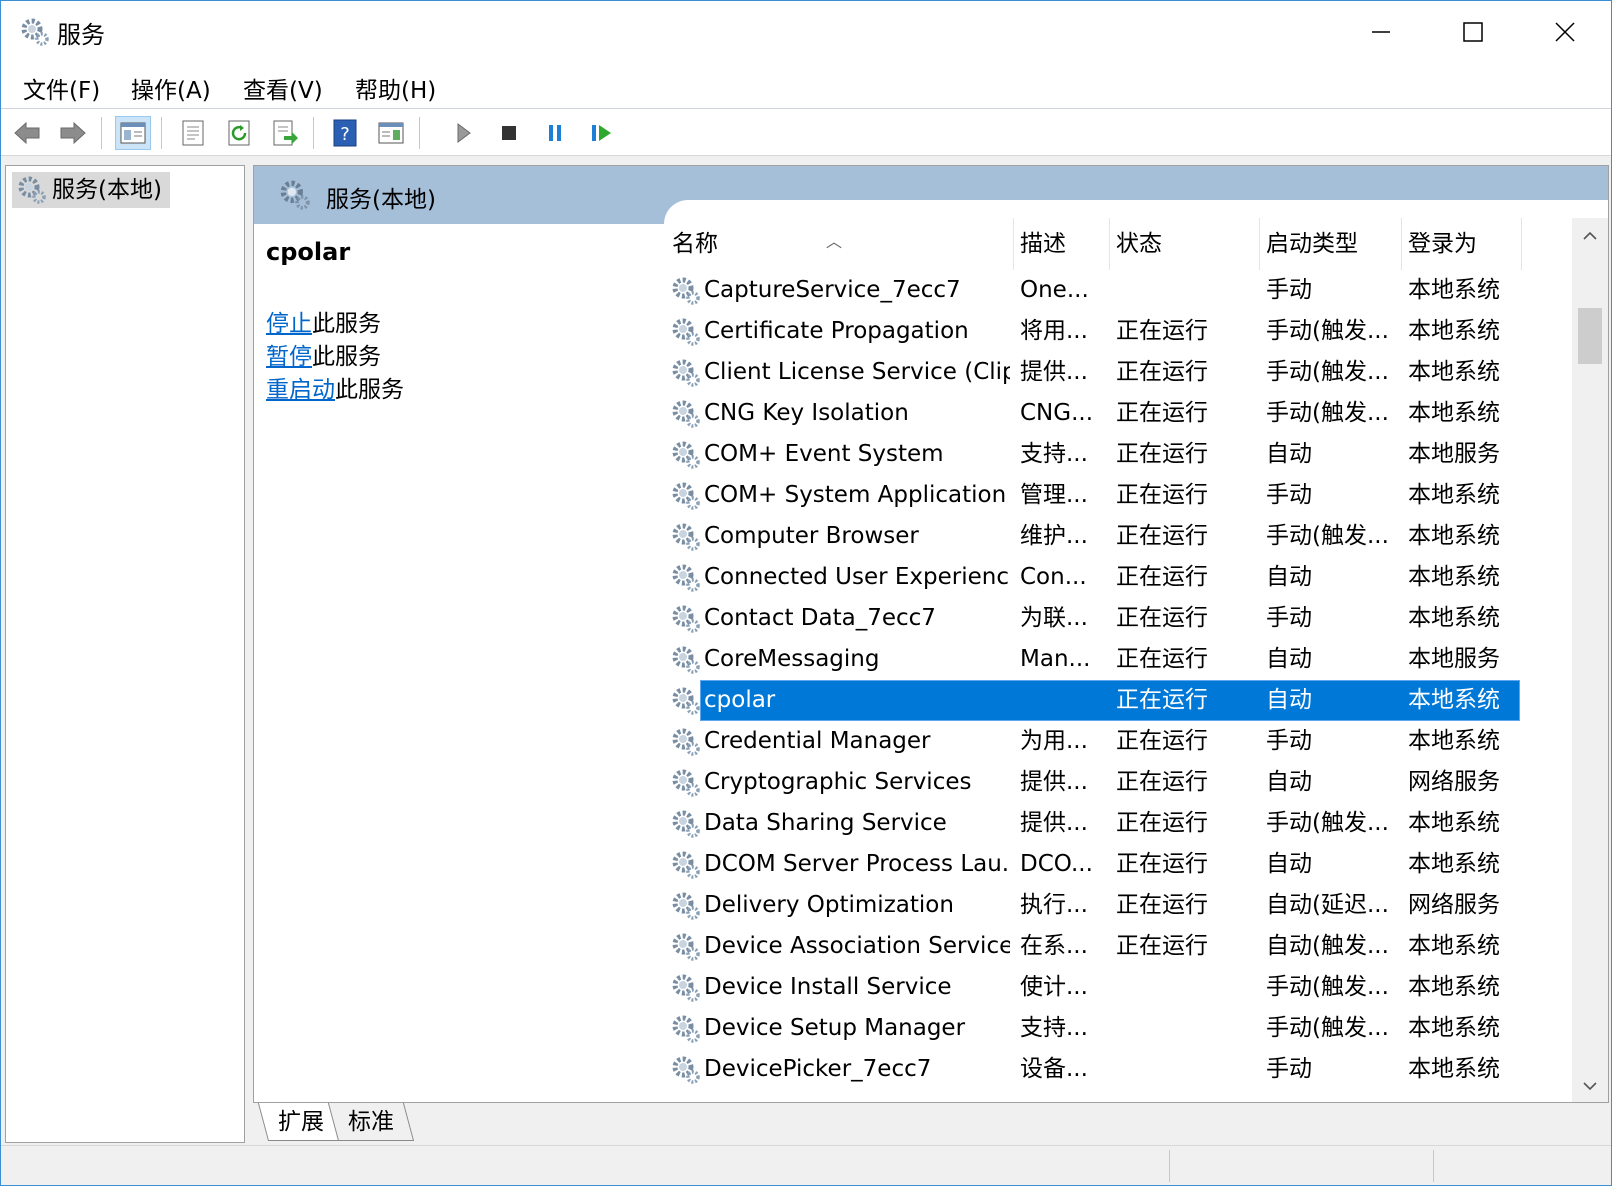  I want to click on menu-help: 帮助(H), so click(395, 88).